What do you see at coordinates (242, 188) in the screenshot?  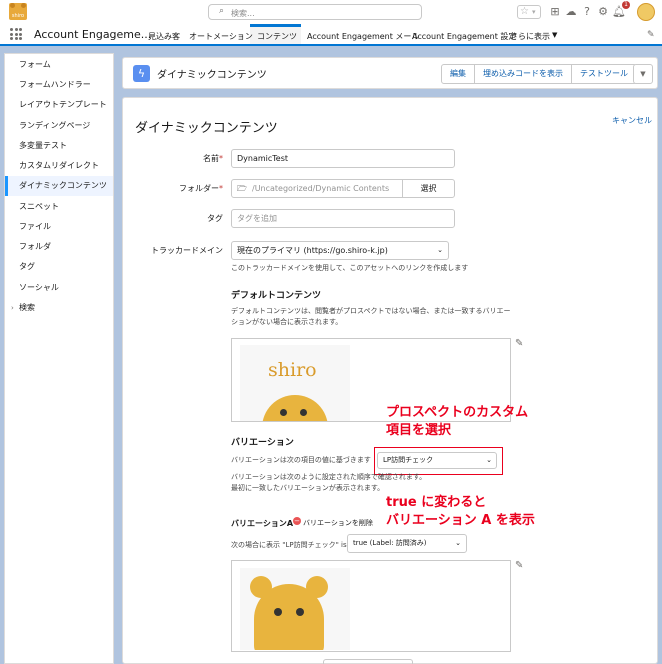 I see `folder-icon: 🗁︎` at bounding box center [242, 188].